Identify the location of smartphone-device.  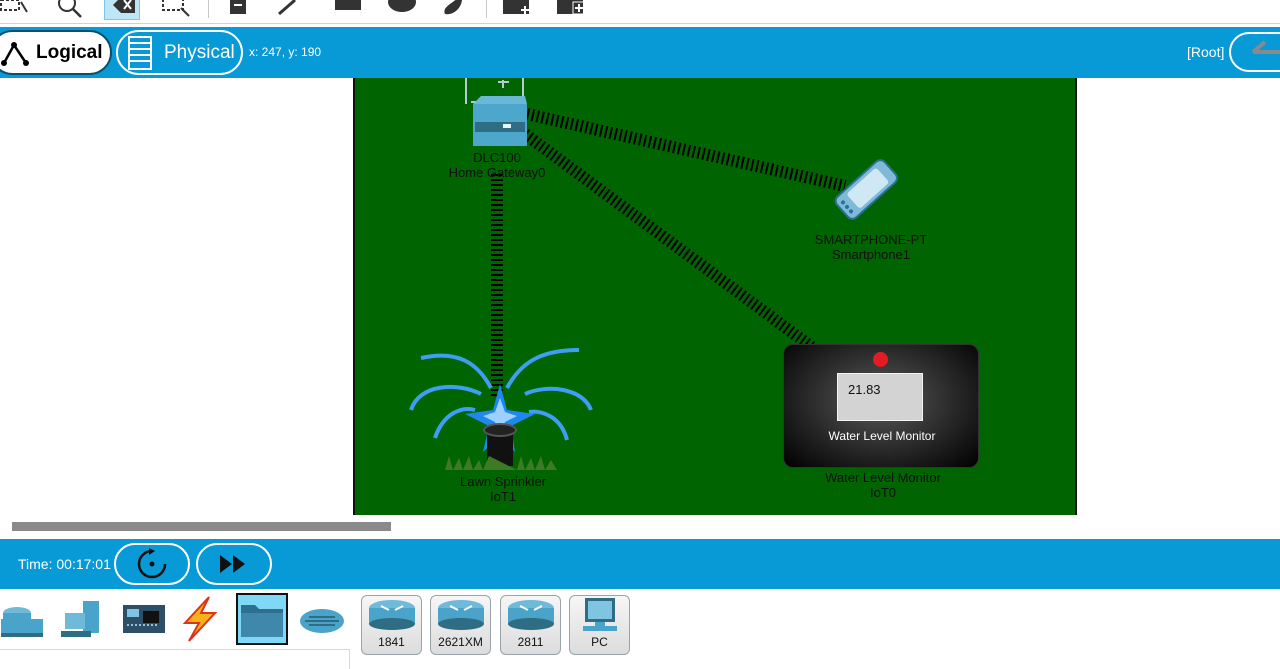
(865, 188).